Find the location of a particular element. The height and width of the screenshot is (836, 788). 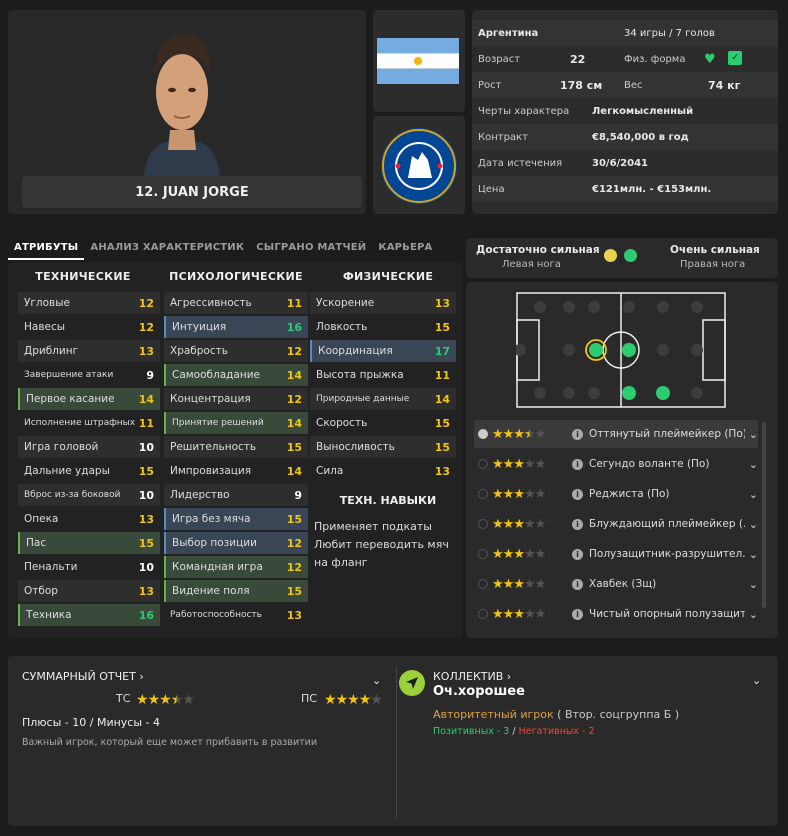

pros-cons: Плюсы - 10 / Минусы - 4 is located at coordinates (91, 722).